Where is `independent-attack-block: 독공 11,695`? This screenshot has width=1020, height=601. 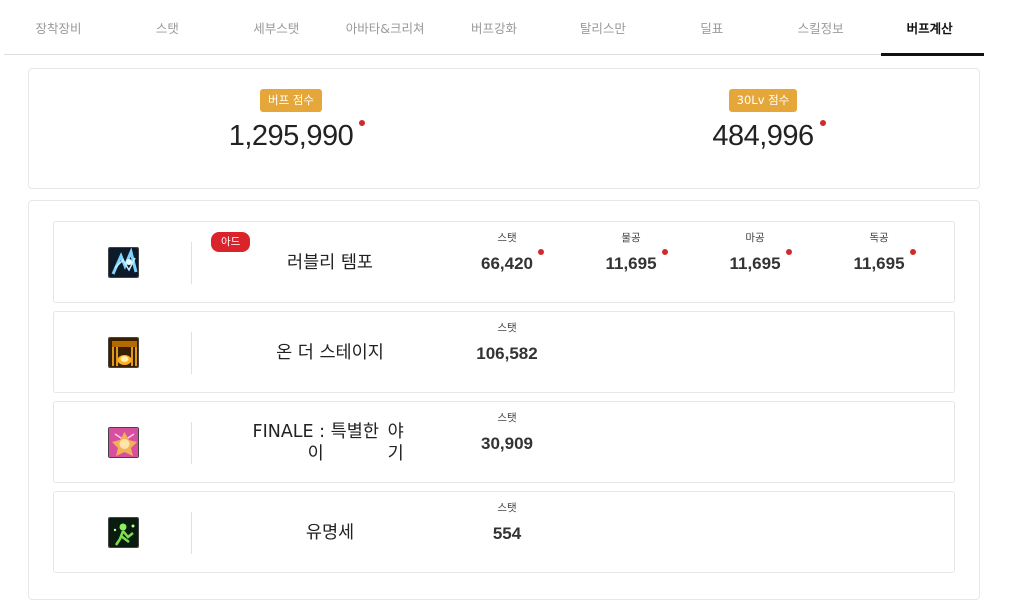 independent-attack-block: 독공 11,695 is located at coordinates (879, 252).